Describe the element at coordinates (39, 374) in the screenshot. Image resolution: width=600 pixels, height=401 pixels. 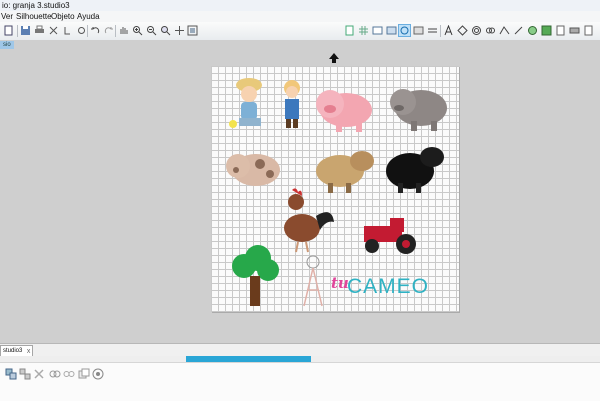
I see `delete-icon` at that location.